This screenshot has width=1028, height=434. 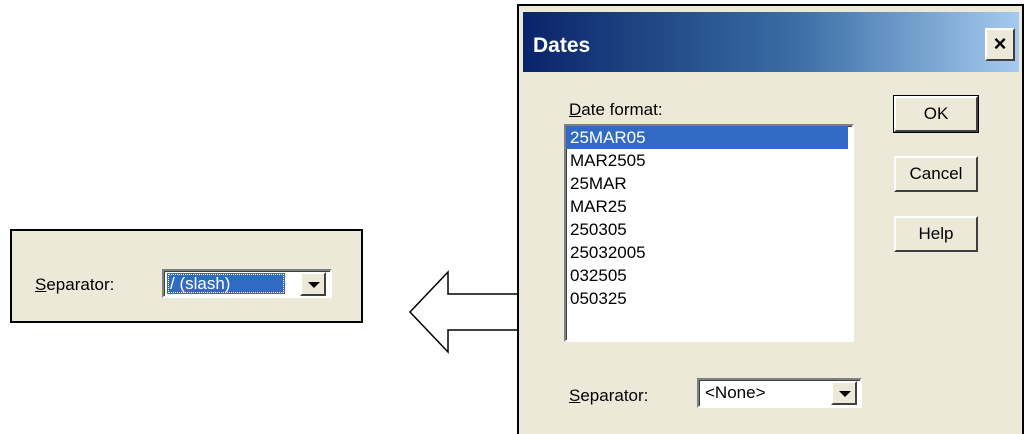 What do you see at coordinates (709, 298) in the screenshot?
I see `list-item: 050325` at bounding box center [709, 298].